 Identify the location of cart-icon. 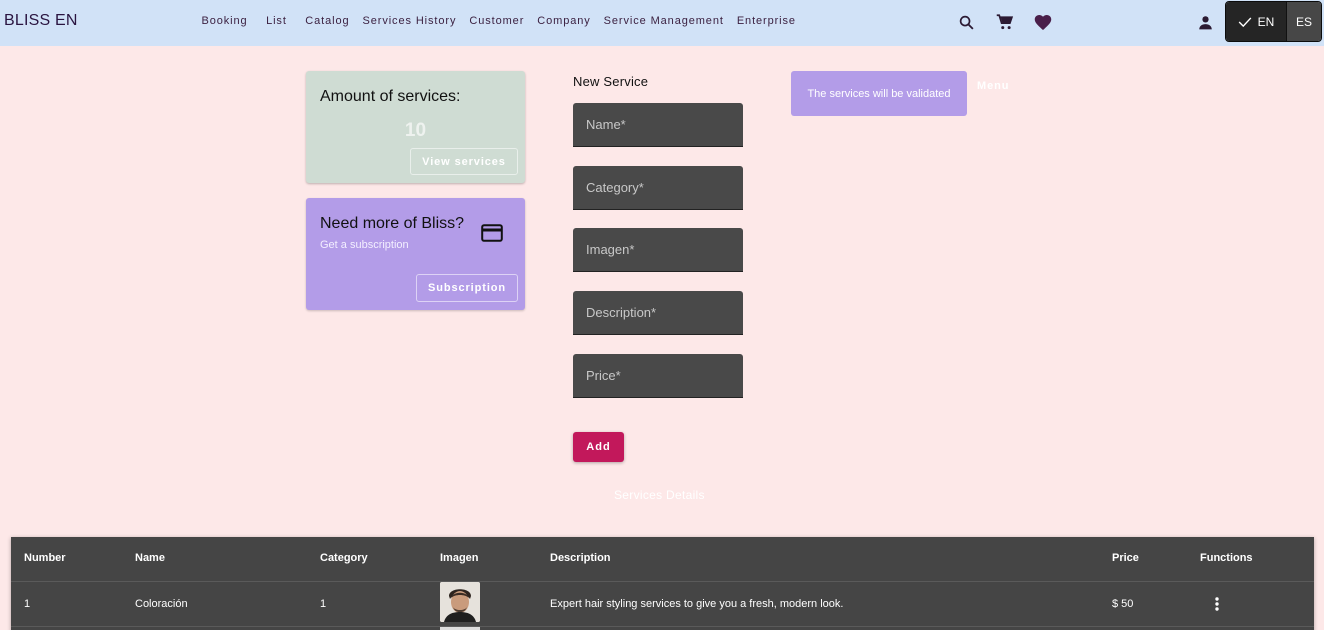
(1005, 22).